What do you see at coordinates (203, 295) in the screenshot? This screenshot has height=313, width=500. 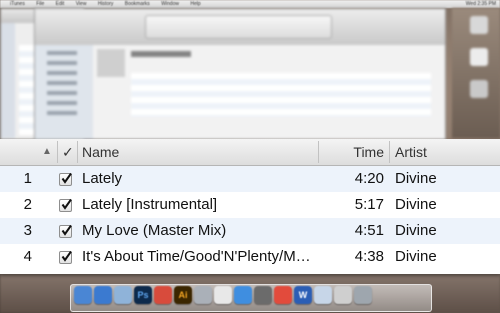 I see `launchpad-icon` at bounding box center [203, 295].